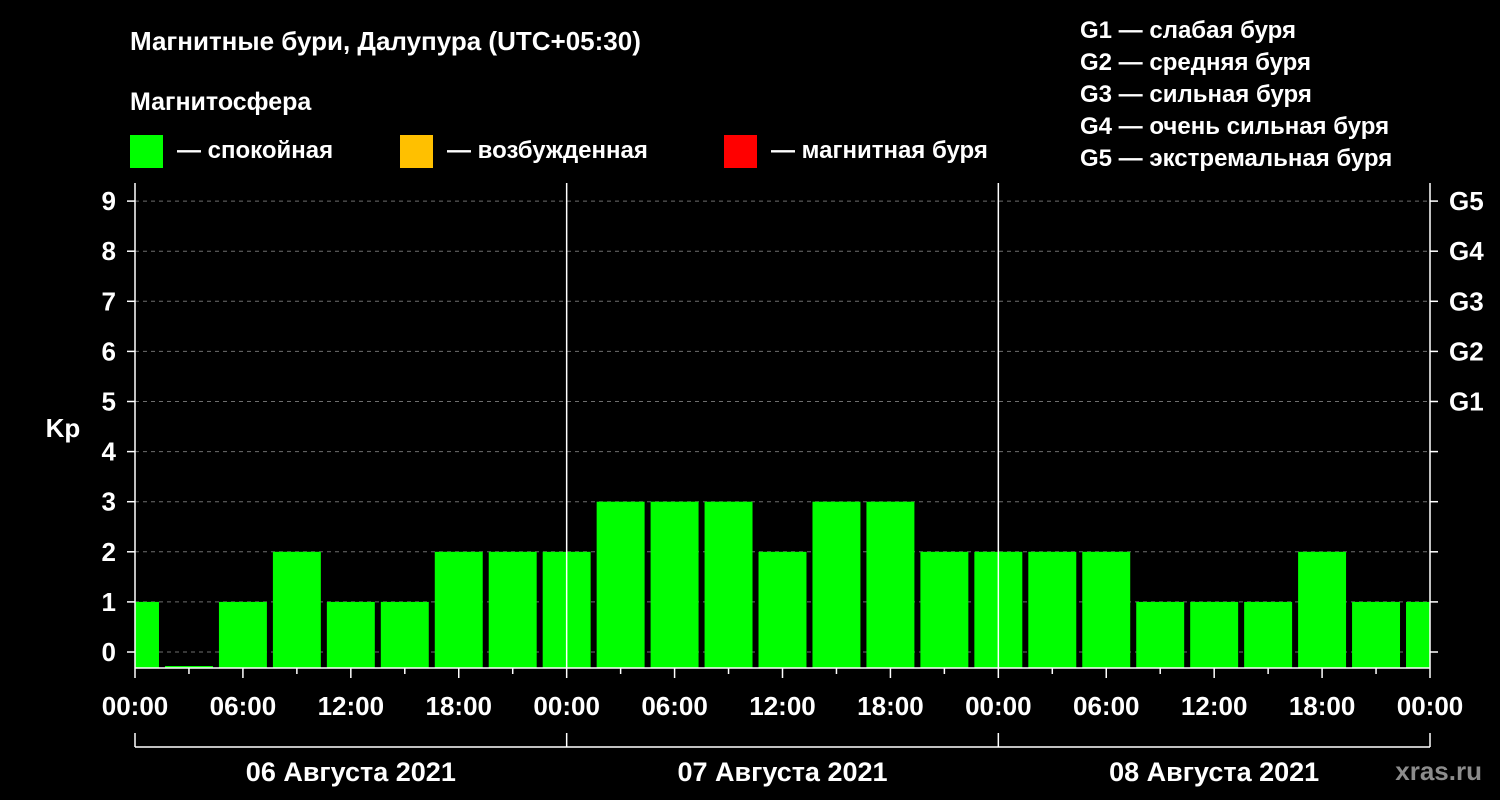 The width and height of the screenshot is (1500, 800). I want to click on chart-title: Магнитные бури, Далупура (UTC+05:30), so click(385, 41).